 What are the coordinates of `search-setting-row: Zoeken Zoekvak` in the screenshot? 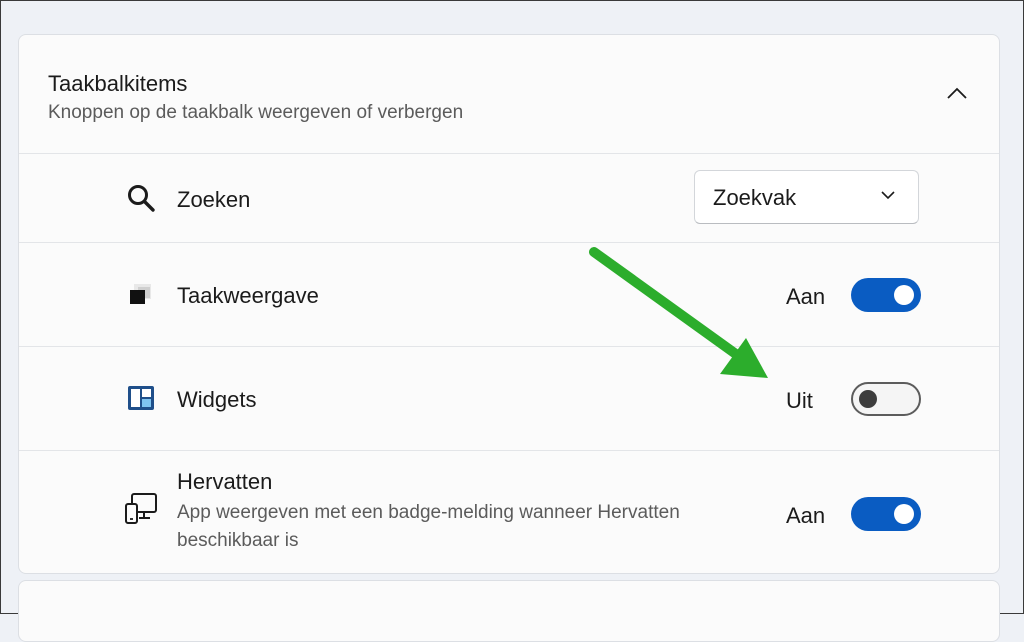 It's located at (509, 198).